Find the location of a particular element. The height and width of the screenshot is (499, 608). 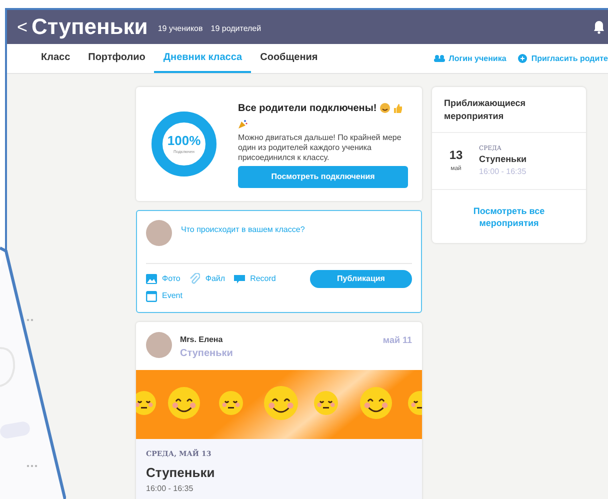

nav-tab: Портфолио is located at coordinates (116, 58).